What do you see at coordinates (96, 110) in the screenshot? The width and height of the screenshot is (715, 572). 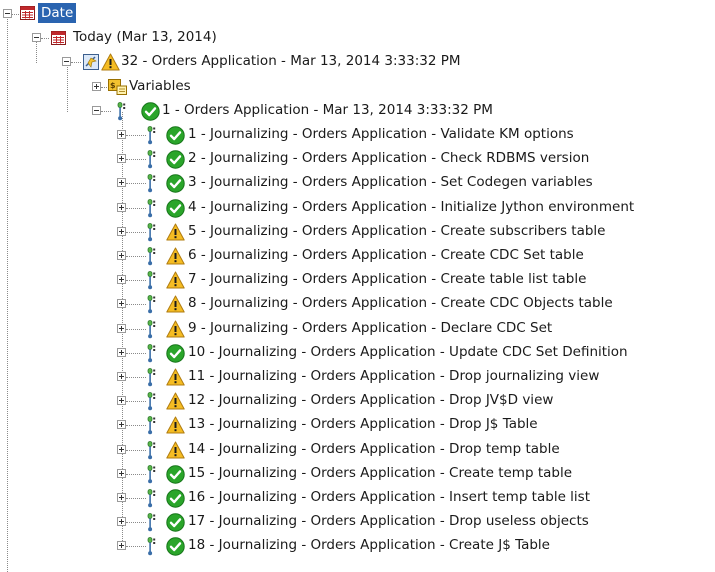 I see `step-expand-toggle` at bounding box center [96, 110].